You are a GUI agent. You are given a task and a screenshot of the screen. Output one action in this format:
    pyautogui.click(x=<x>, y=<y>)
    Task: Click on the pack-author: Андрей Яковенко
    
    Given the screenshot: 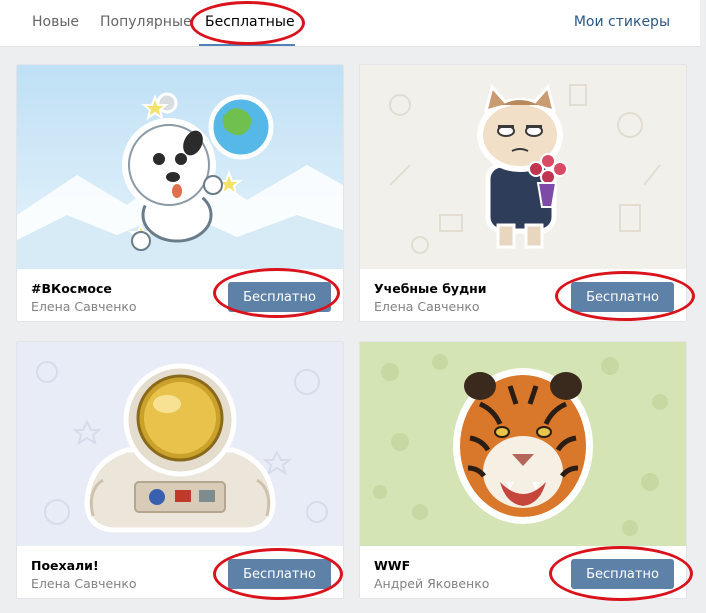 What is the action you would take?
    pyautogui.click(x=432, y=583)
    